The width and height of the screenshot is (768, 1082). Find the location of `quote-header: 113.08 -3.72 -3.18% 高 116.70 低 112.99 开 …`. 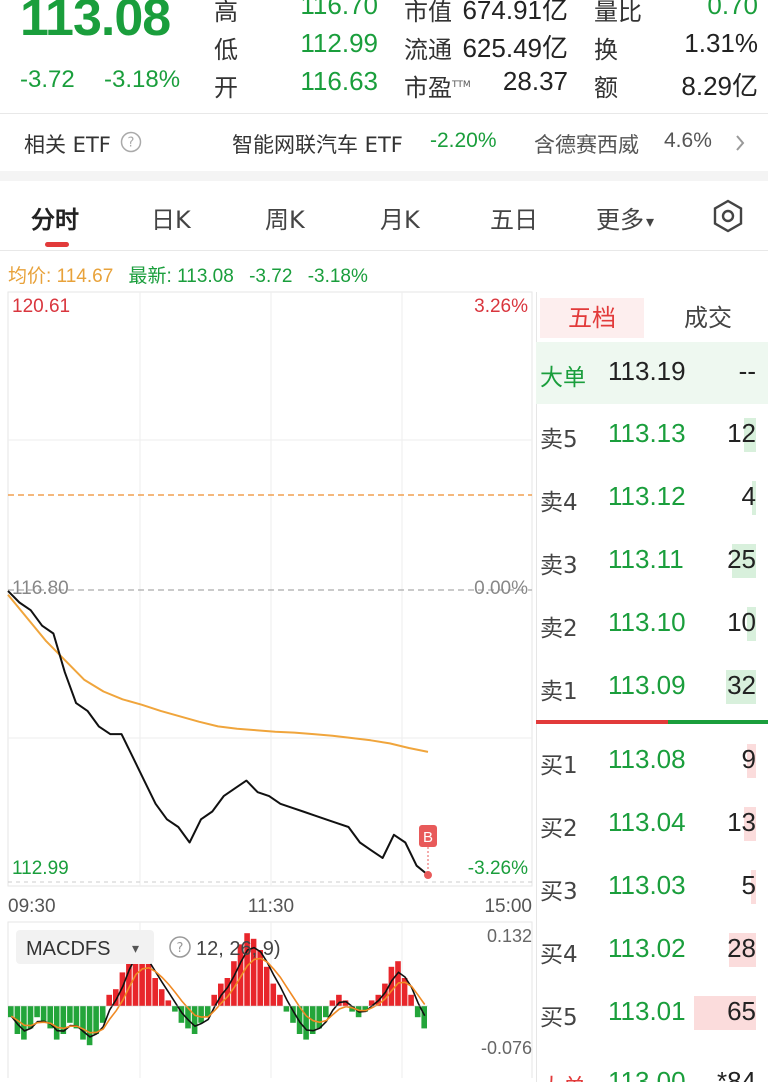

quote-header: 113.08 -3.72 -3.18% 高 116.70 低 112.99 开 … is located at coordinates (384, 56).